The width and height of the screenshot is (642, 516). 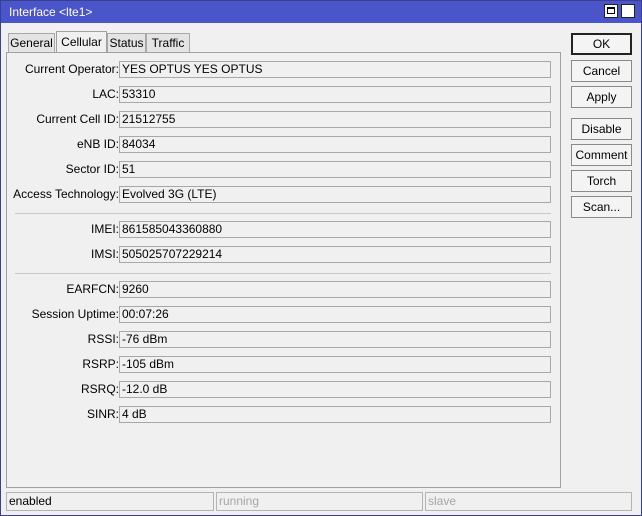 I want to click on field-row-earfcn: EARFCN: 9260, so click(x=284, y=289).